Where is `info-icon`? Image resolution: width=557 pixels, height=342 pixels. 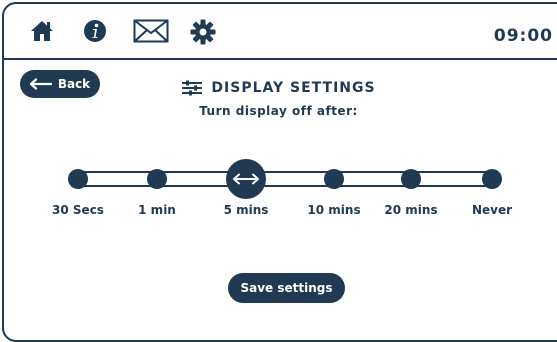
info-icon is located at coordinates (95, 31).